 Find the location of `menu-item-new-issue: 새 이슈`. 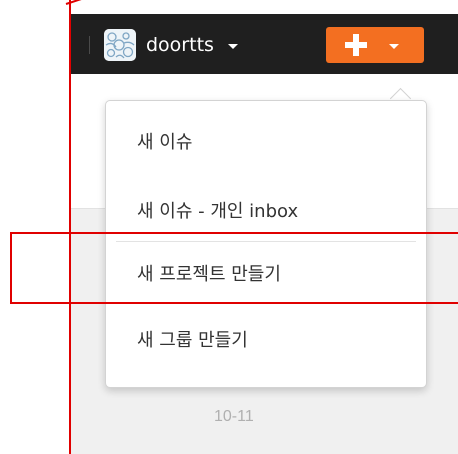

menu-item-new-issue: 새 이슈 is located at coordinates (266, 141).